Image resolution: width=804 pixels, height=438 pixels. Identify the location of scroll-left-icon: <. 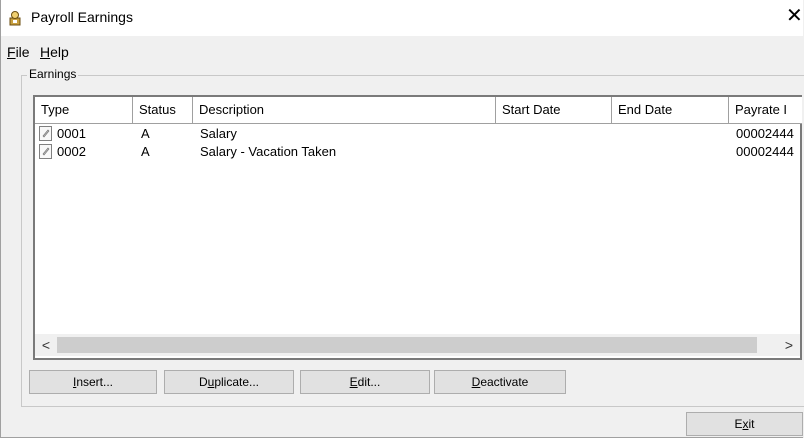
(46, 345).